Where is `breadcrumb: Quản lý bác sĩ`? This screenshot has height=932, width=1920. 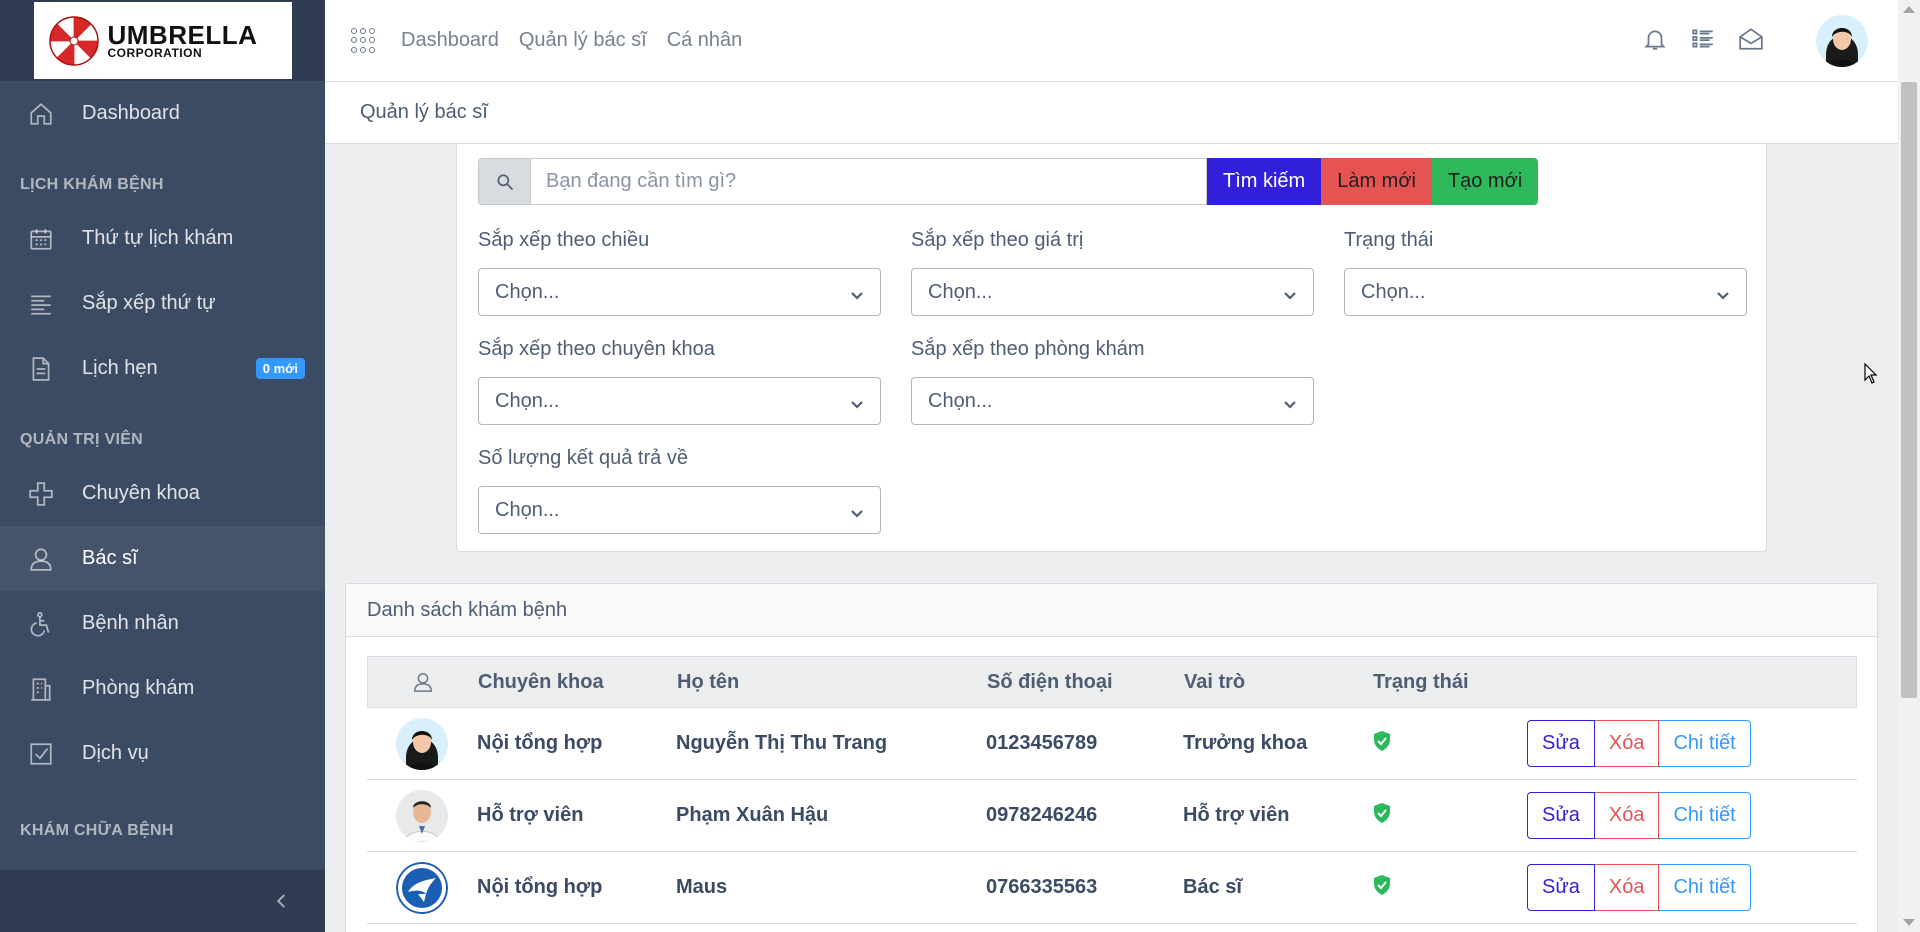
breadcrumb: Quản lý bác sĩ is located at coordinates (1111, 113).